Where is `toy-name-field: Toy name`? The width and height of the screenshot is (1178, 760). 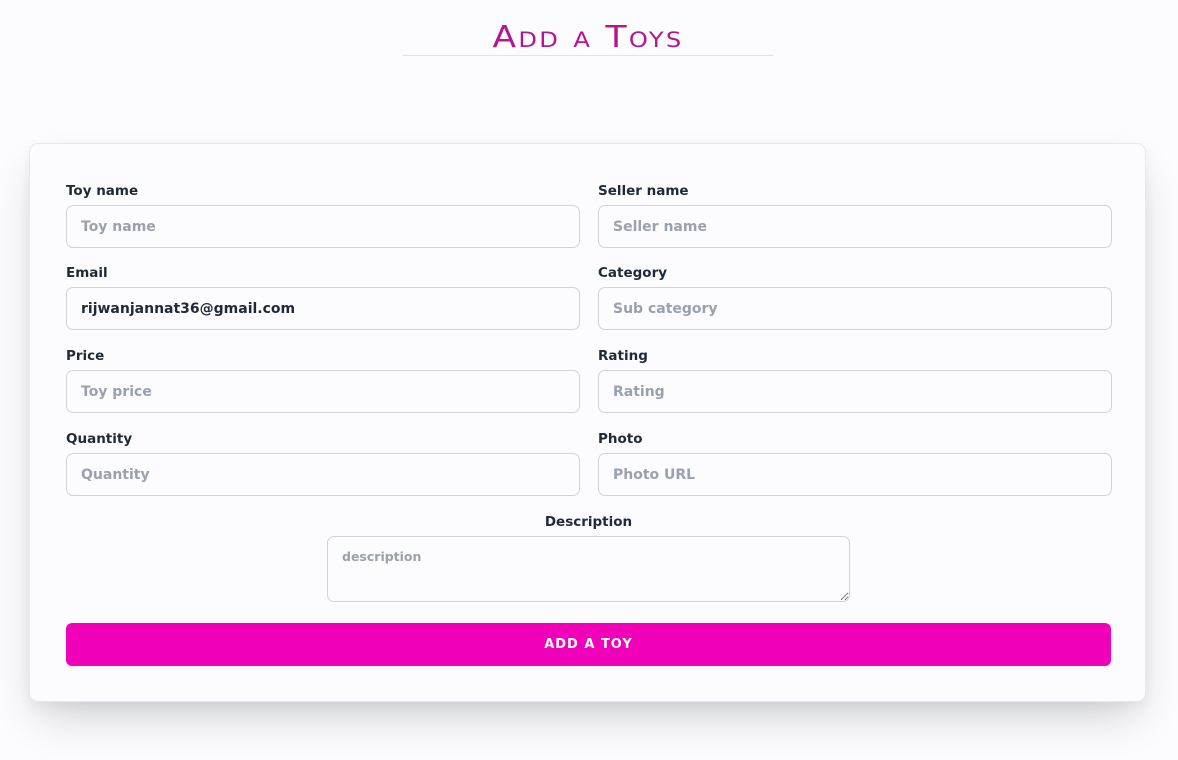
toy-name-field: Toy name is located at coordinates (323, 215).